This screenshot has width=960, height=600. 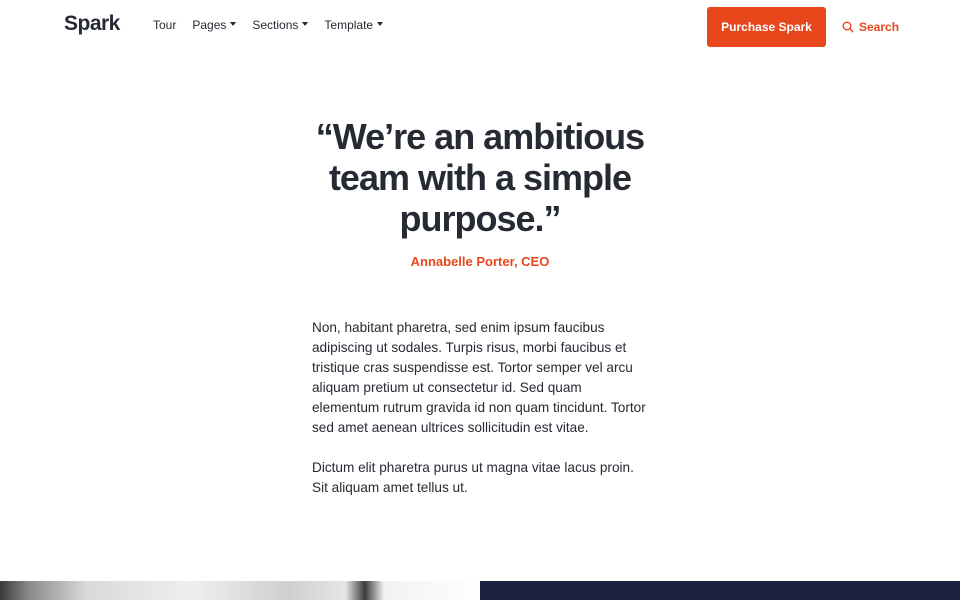 I want to click on photo-image, so click(x=240, y=590).